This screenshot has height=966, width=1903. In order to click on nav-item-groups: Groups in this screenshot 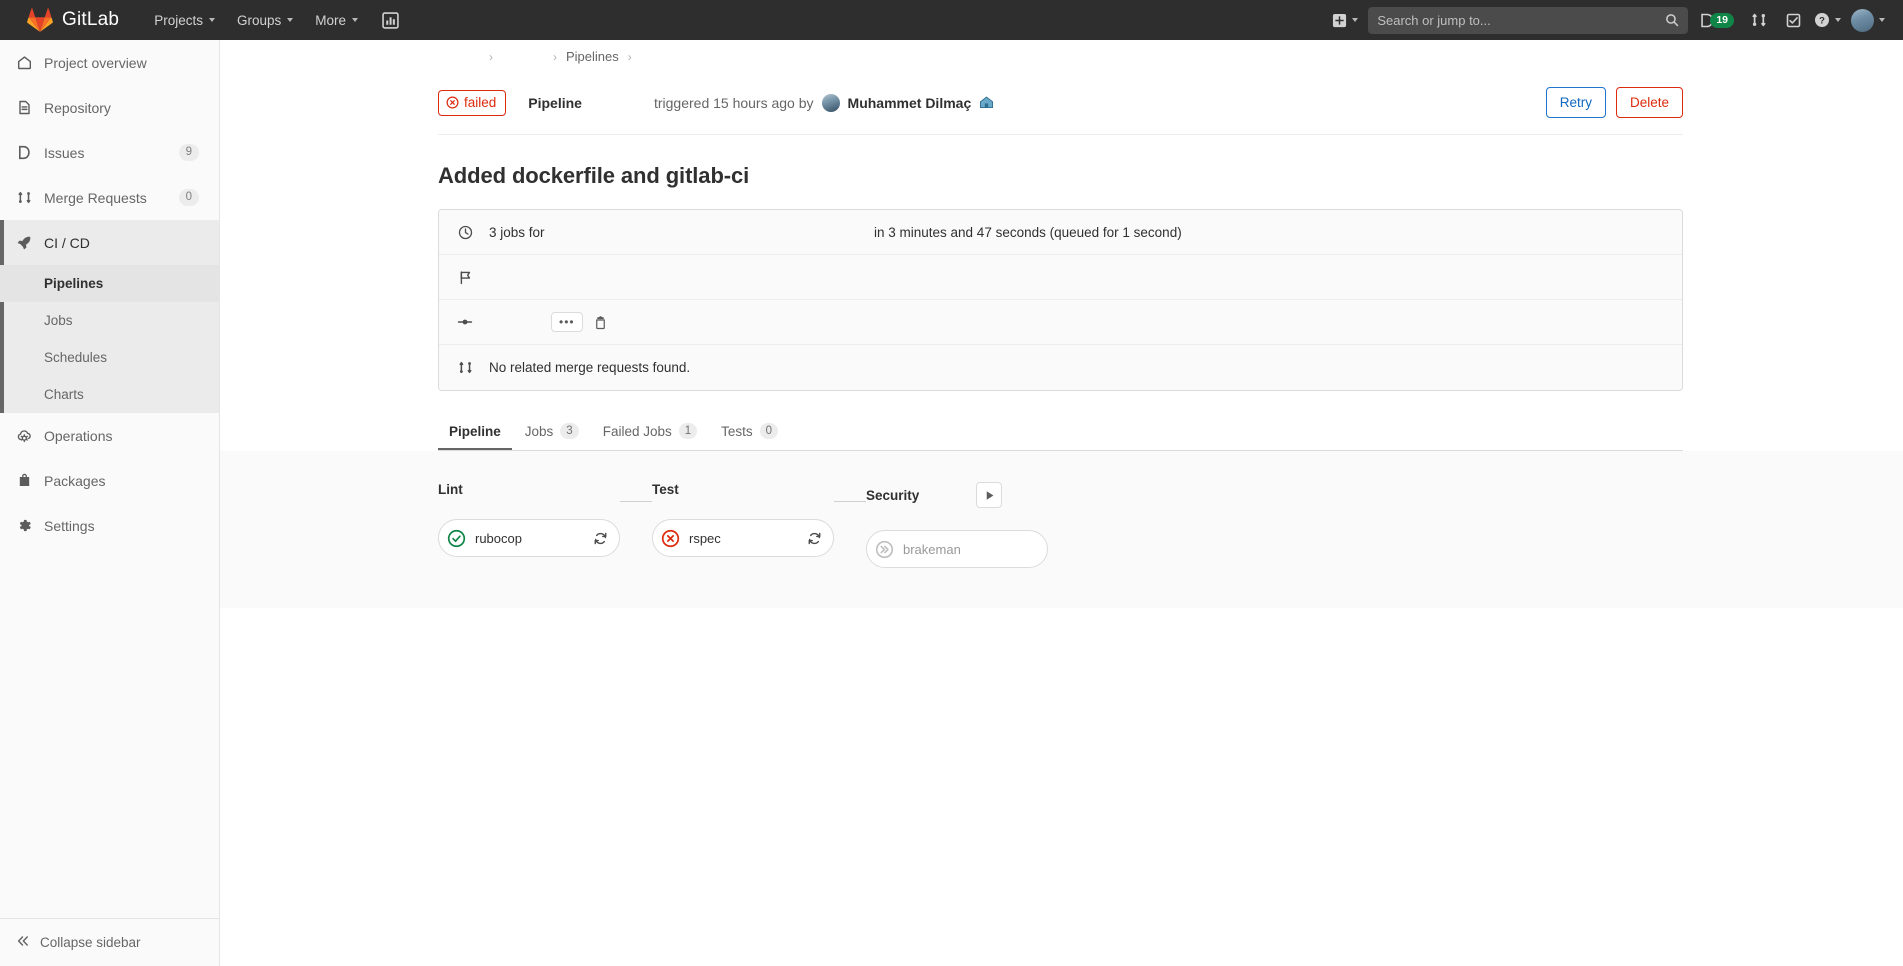, I will do `click(265, 20)`.